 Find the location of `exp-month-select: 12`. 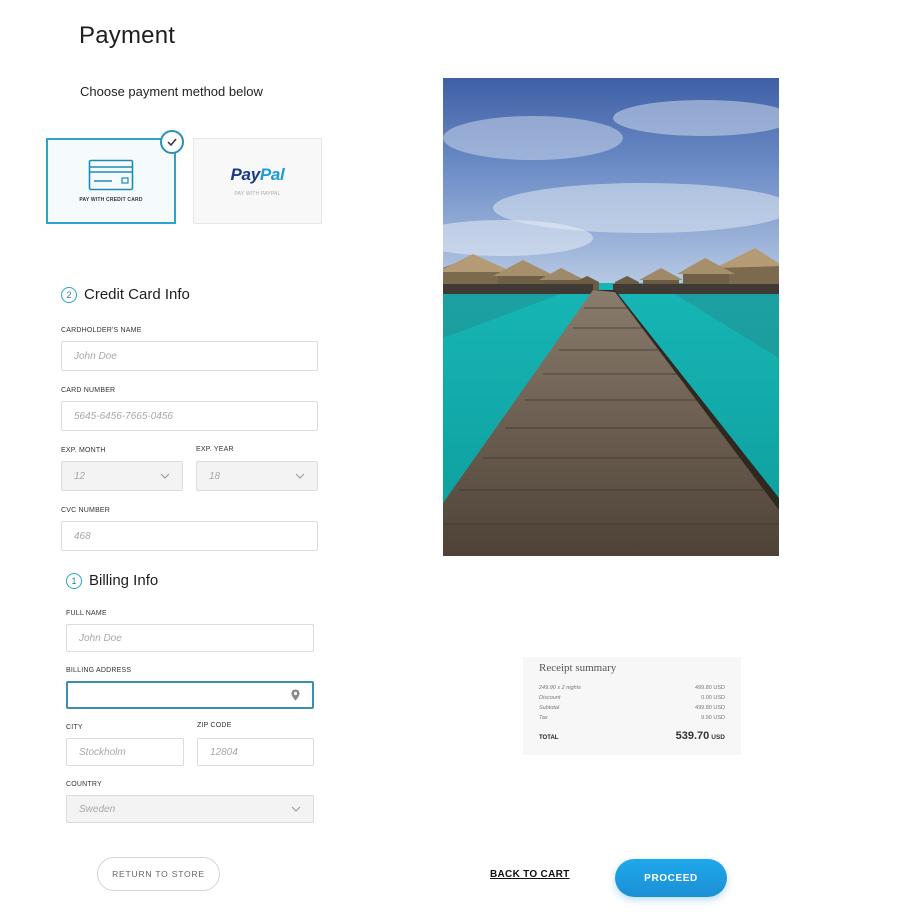

exp-month-select: 12 is located at coordinates (122, 476).